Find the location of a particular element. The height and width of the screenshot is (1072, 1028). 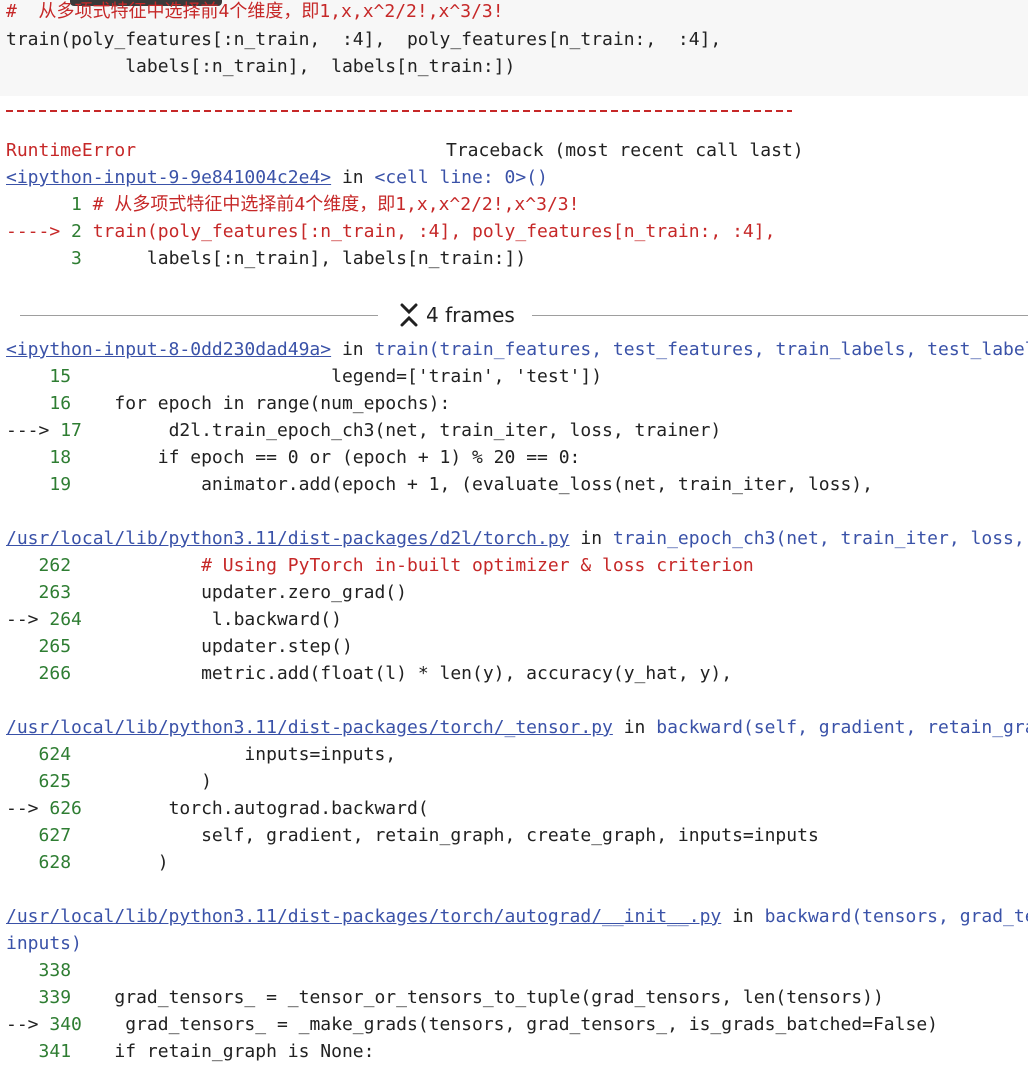

frame-file-link: <ipython-input-8-0dd230dad49a> is located at coordinates (168, 349).